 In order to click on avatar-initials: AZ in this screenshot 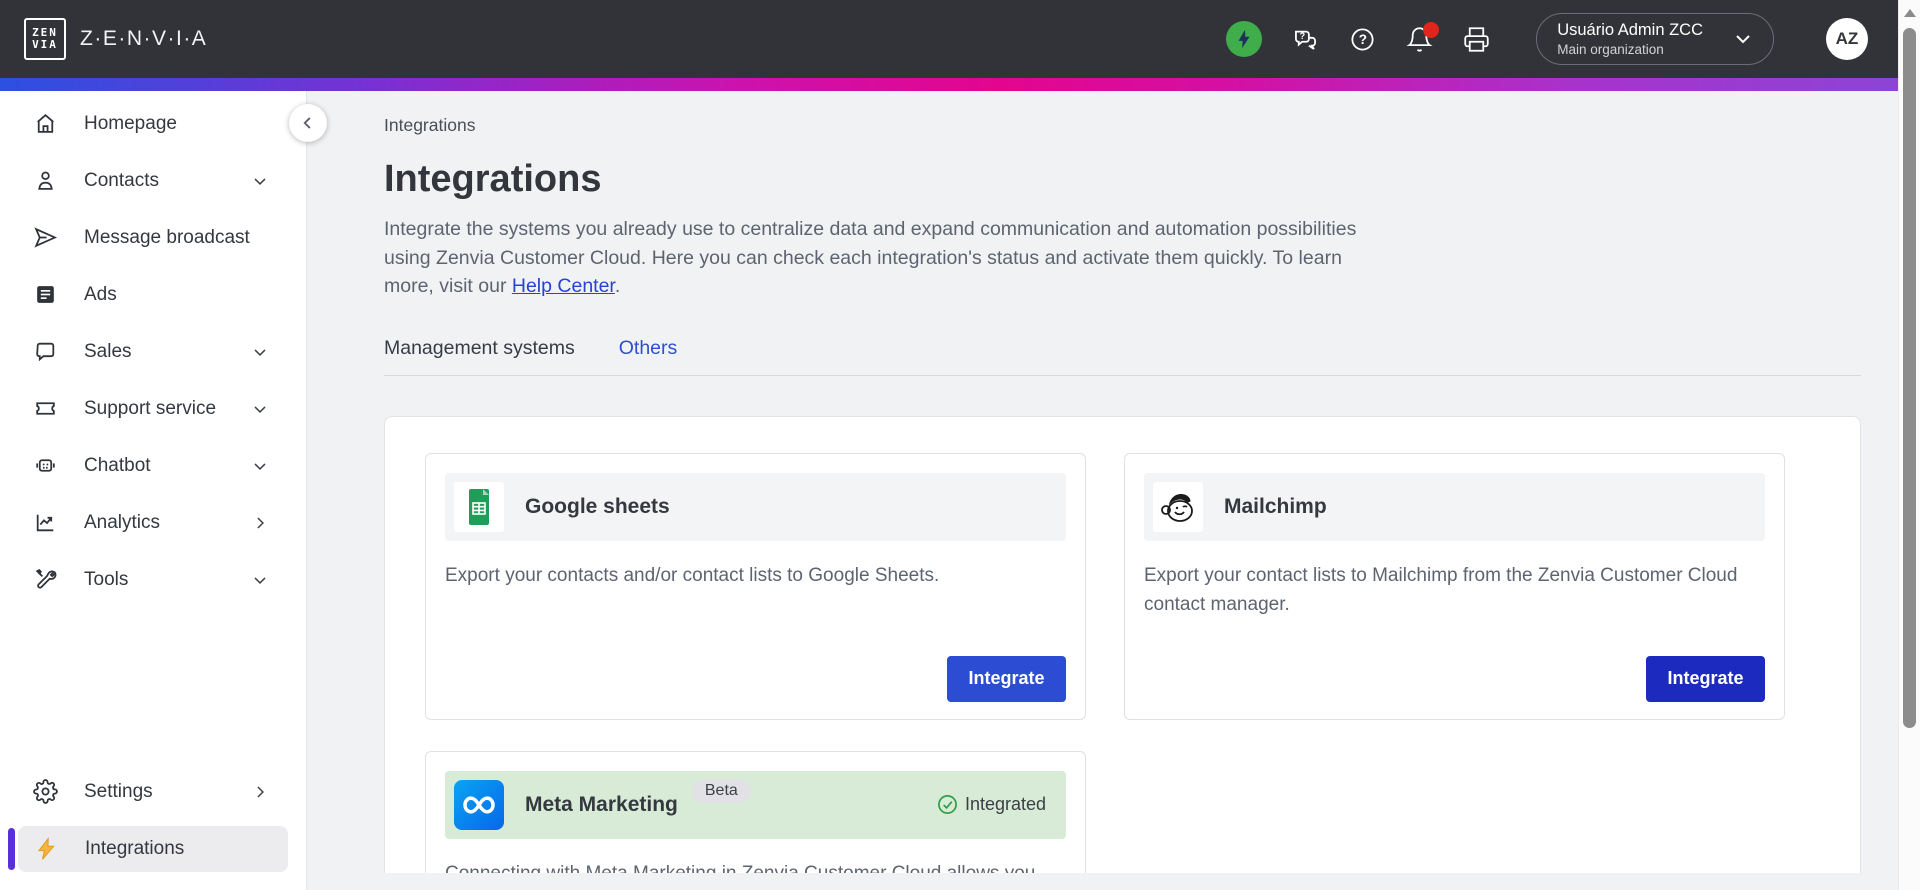, I will do `click(1847, 38)`.